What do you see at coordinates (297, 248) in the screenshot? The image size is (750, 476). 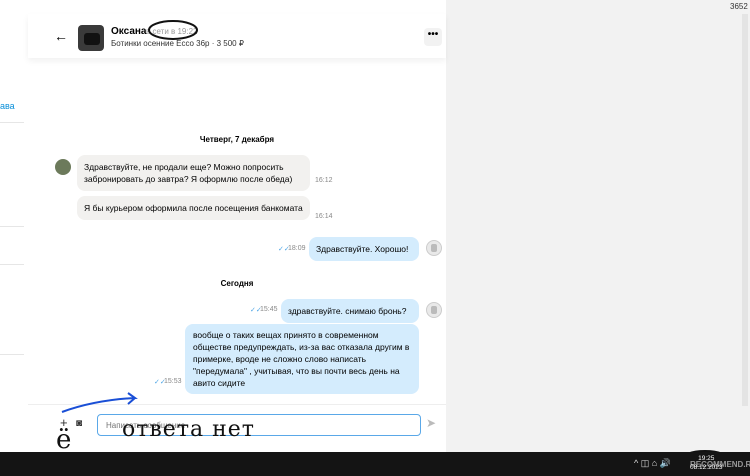 I see `message-time: 18:09` at bounding box center [297, 248].